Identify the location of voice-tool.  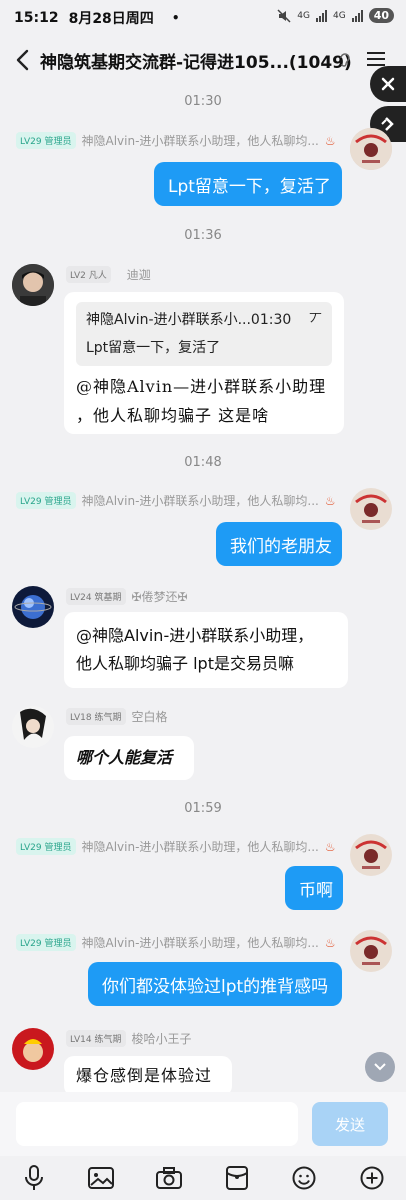
(34, 1178).